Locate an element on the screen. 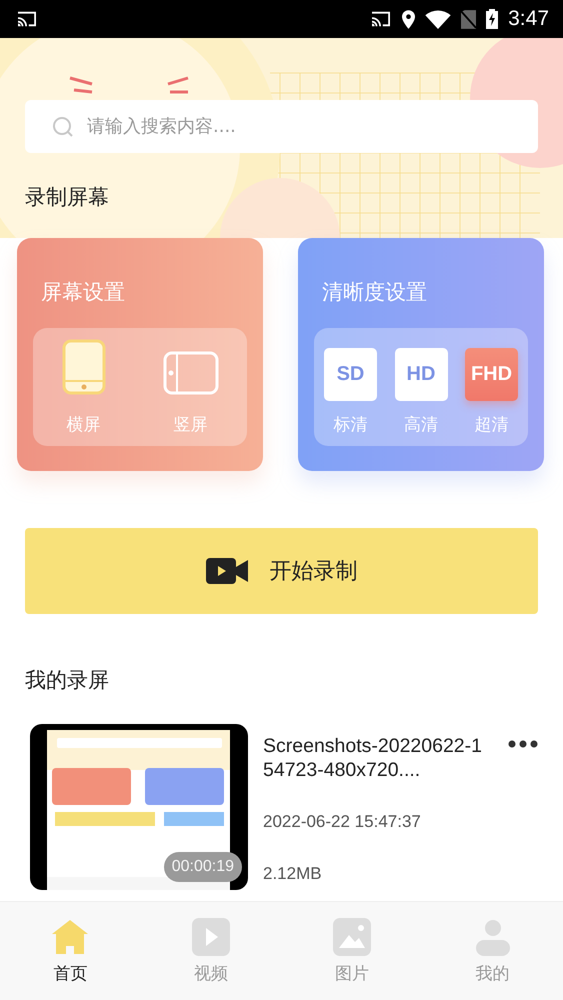  tab-item: 图片 is located at coordinates (352, 951).